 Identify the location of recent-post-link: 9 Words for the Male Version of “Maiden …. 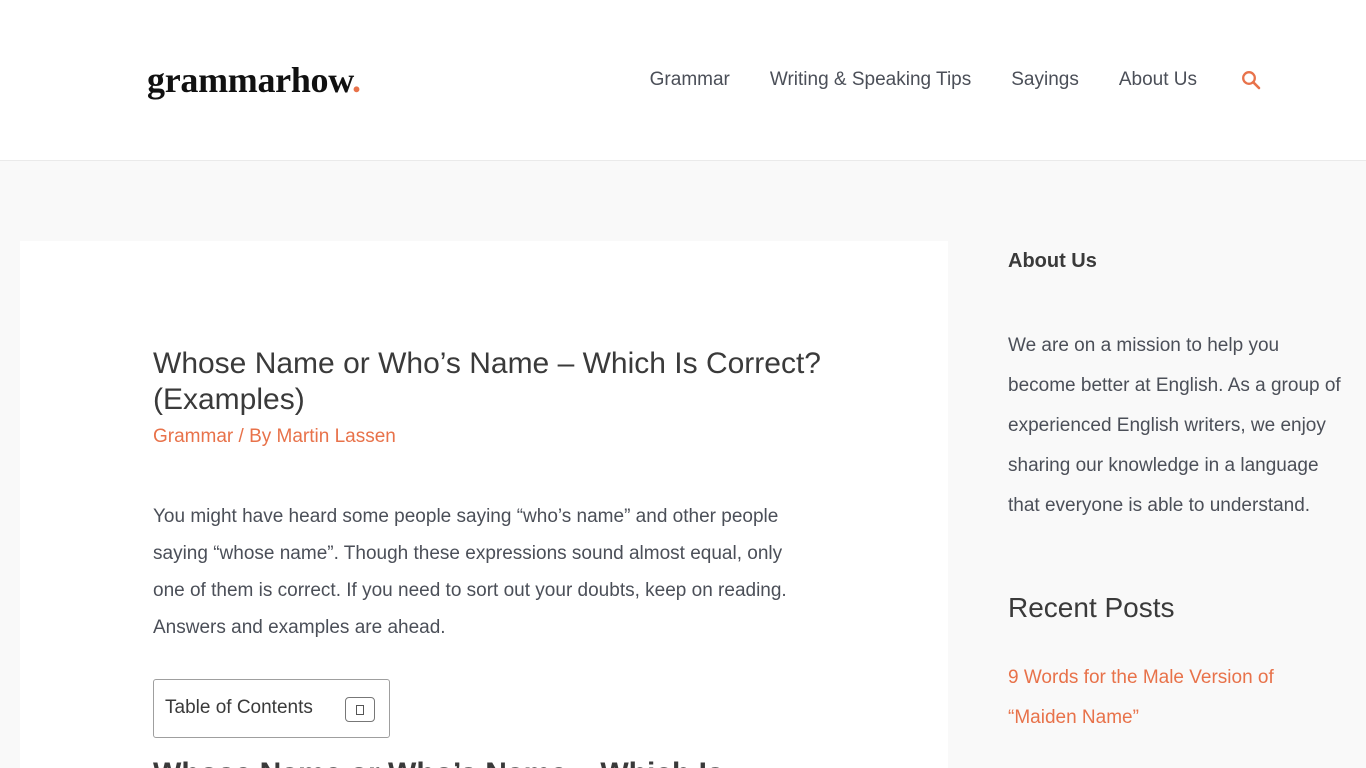
(1158, 698).